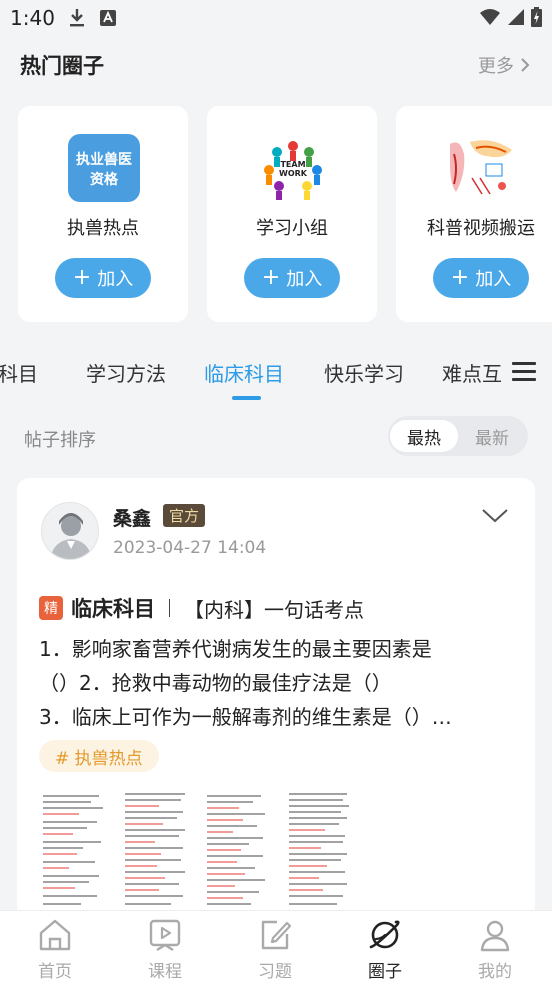 This screenshot has width=552, height=983. What do you see at coordinates (384, 934) in the screenshot?
I see `circle-planet-icon` at bounding box center [384, 934].